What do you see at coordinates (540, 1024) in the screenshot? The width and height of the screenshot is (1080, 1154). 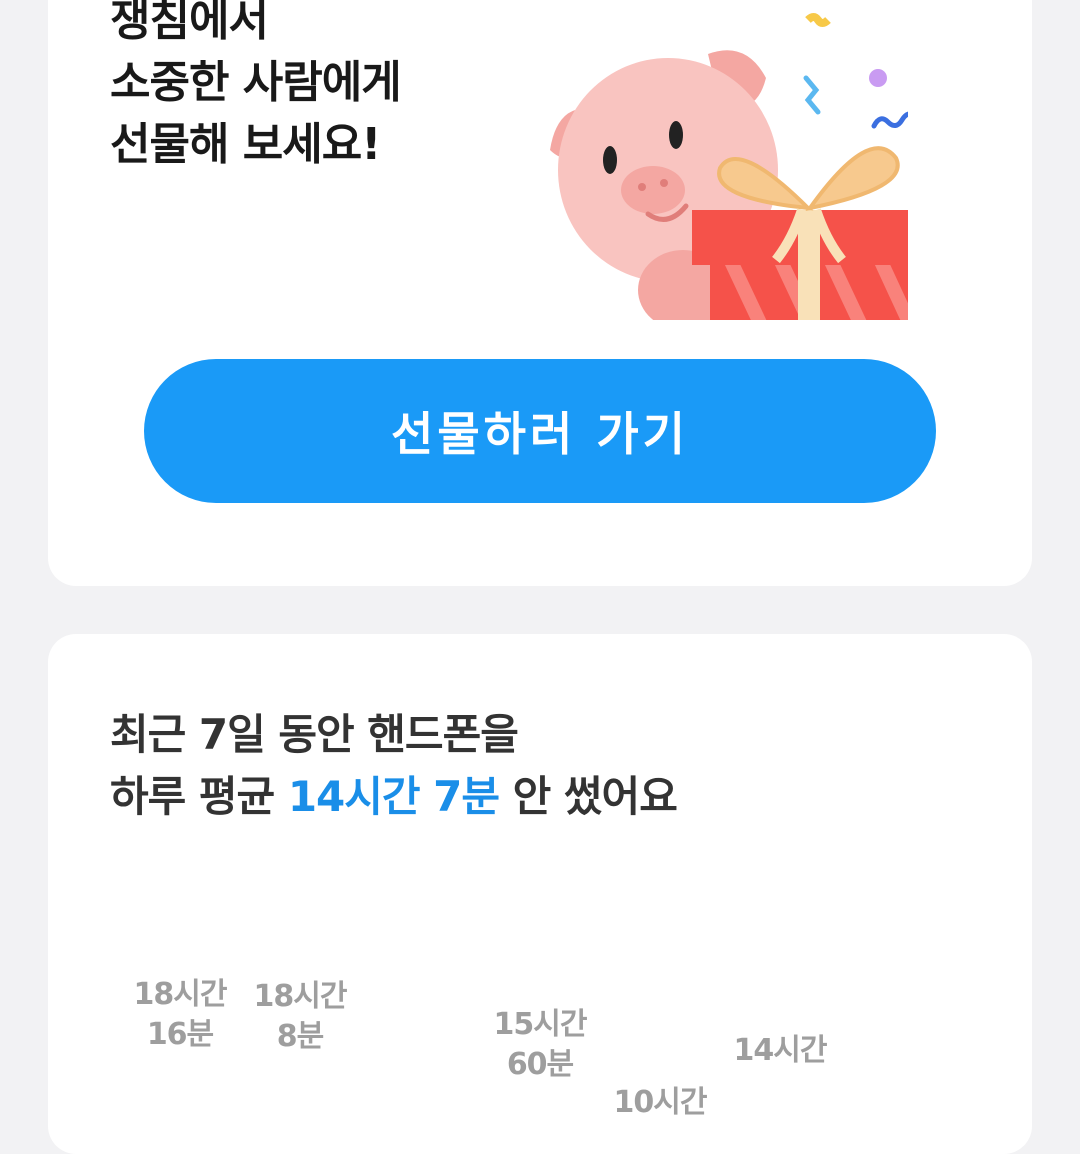 I see `bar-hours: 15시간` at bounding box center [540, 1024].